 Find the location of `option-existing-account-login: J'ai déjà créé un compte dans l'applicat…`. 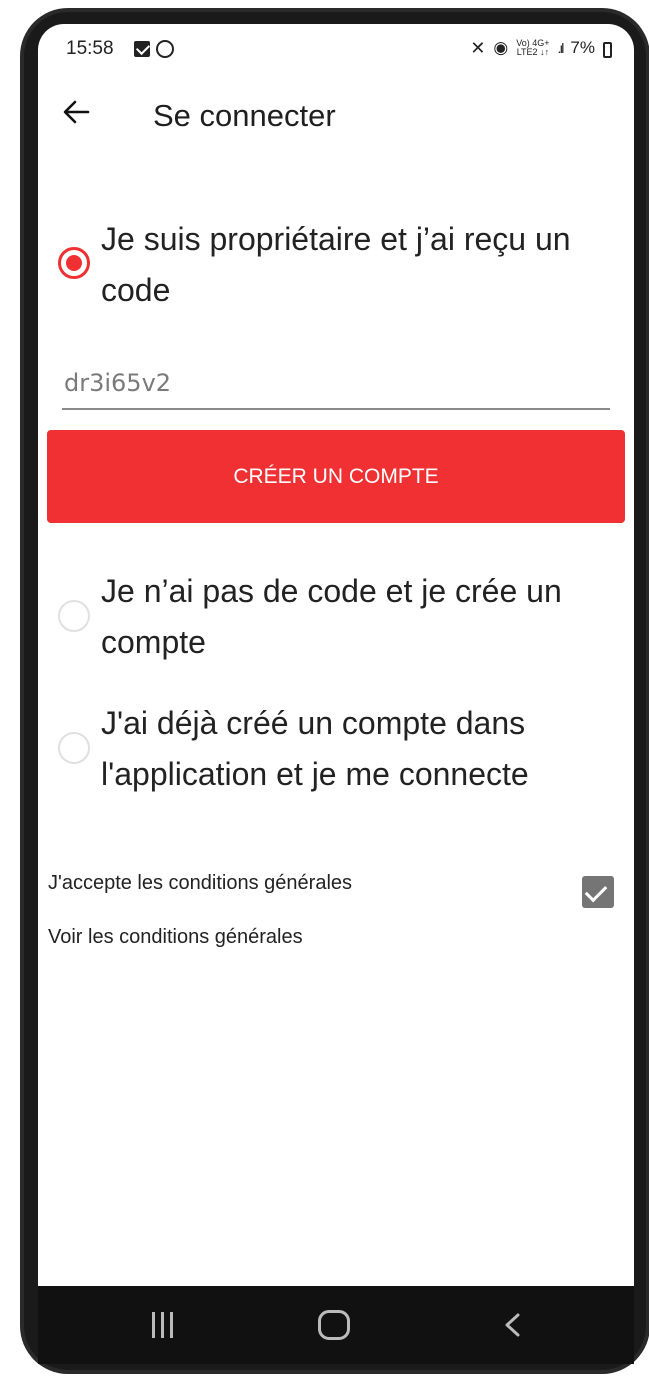

option-existing-account-login: J'ai déjà créé un compte dans l'applicat… is located at coordinates (336, 751).